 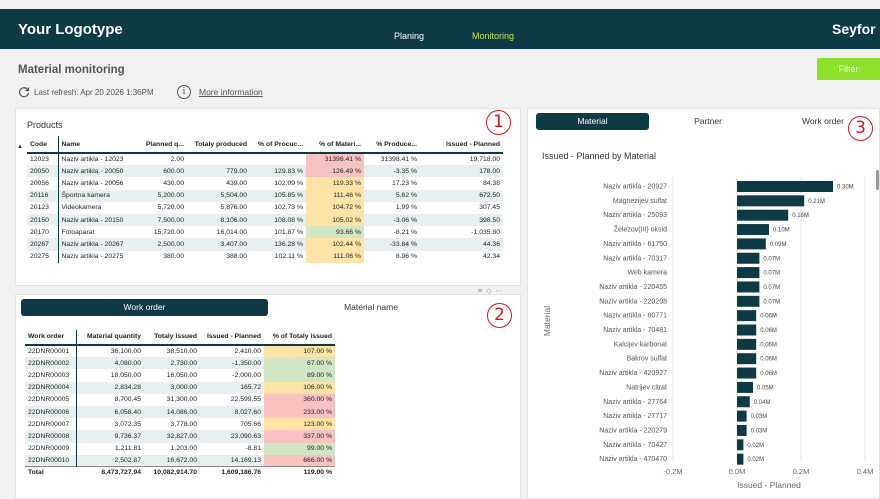 What do you see at coordinates (371, 307) in the screenshot?
I see `tab-material-name: Material name` at bounding box center [371, 307].